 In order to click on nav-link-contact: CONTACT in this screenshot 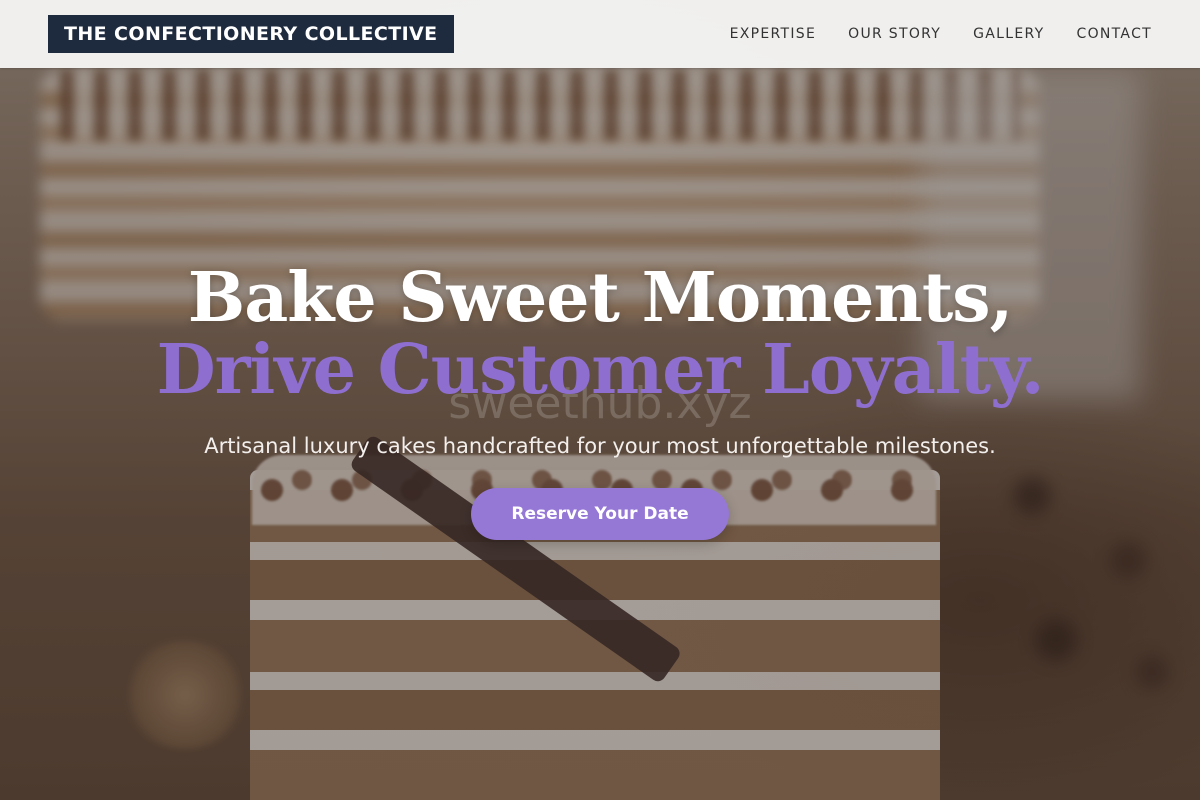, I will do `click(1115, 34)`.